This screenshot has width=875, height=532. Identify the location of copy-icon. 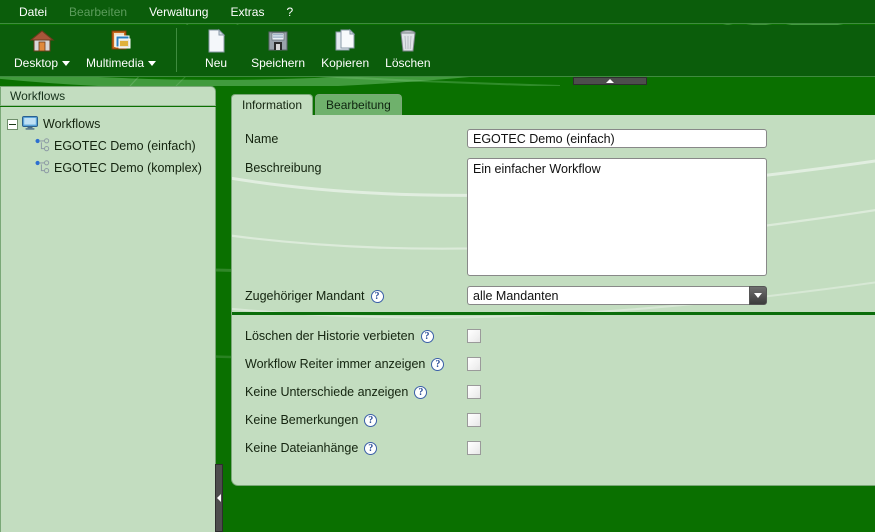
(345, 41).